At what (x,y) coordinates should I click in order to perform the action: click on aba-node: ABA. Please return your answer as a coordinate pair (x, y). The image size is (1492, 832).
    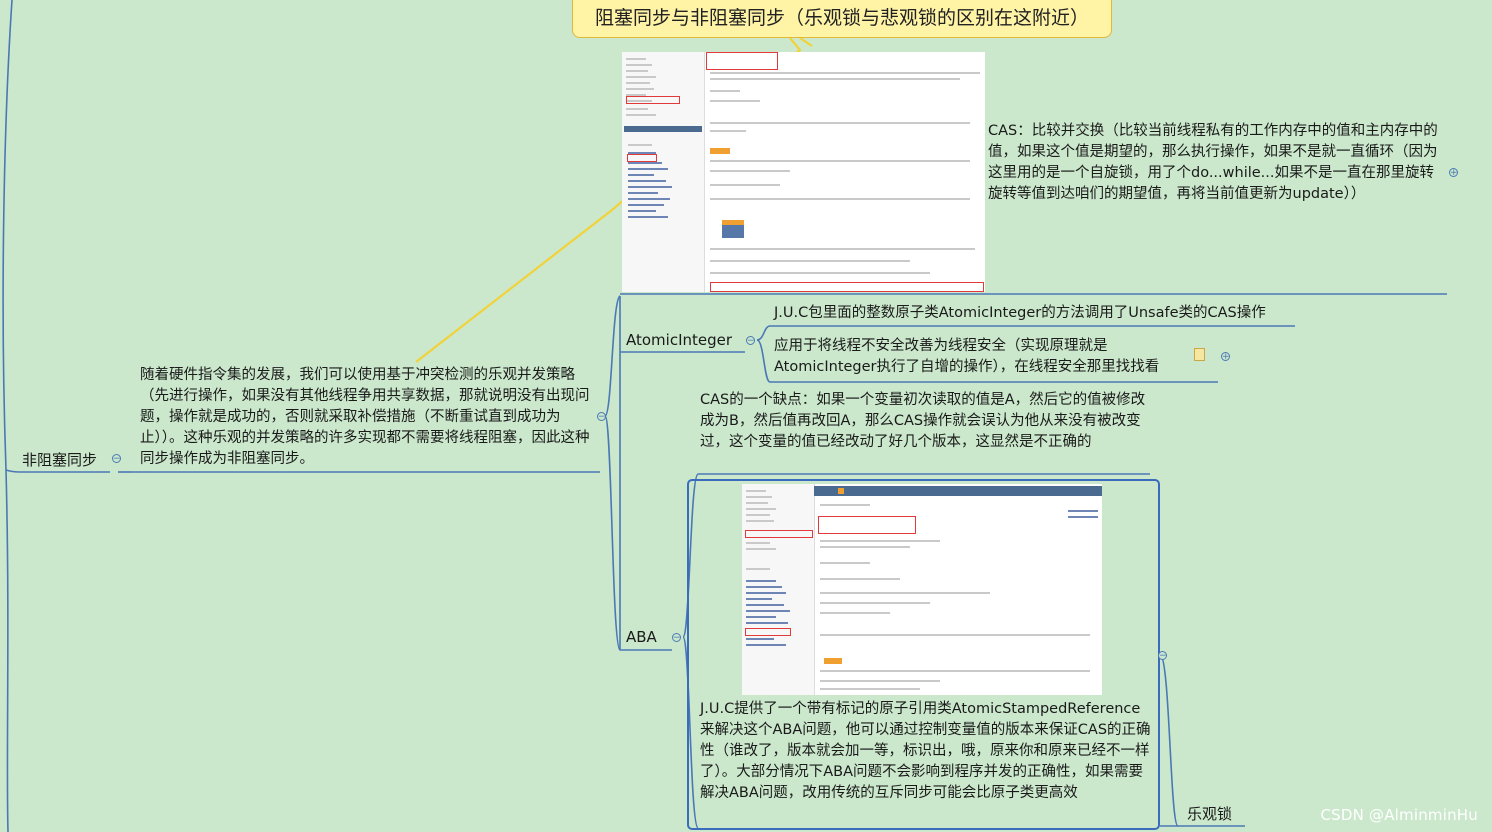
    Looking at the image, I should click on (641, 637).